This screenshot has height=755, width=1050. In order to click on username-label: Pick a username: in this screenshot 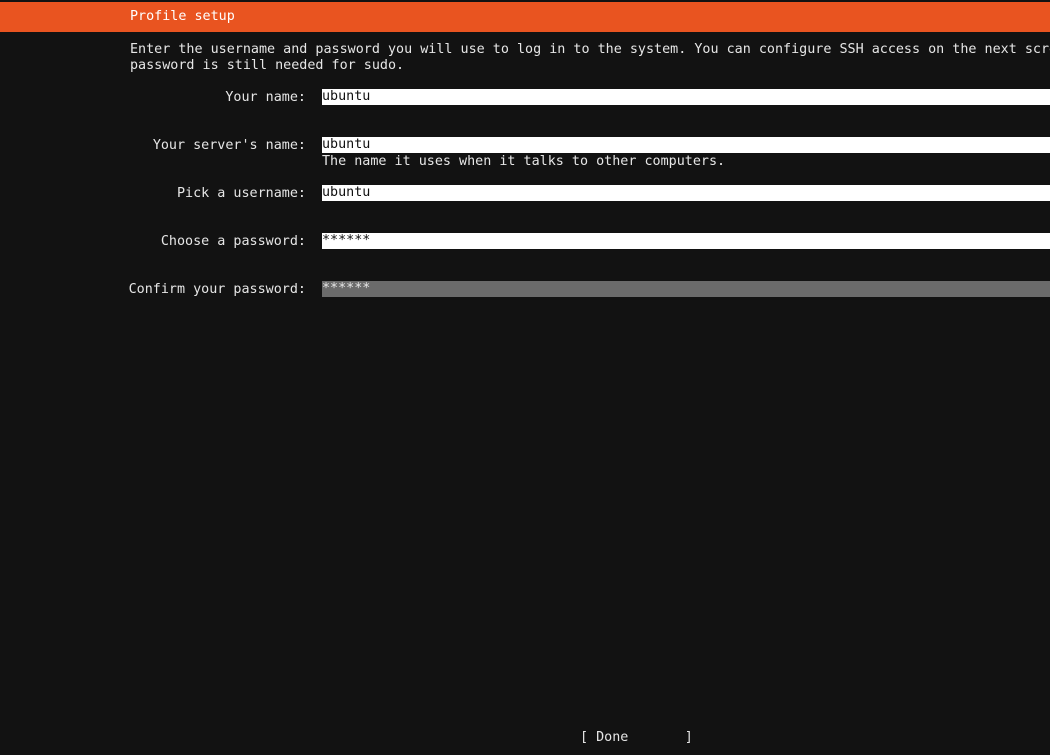, I will do `click(241, 193)`.